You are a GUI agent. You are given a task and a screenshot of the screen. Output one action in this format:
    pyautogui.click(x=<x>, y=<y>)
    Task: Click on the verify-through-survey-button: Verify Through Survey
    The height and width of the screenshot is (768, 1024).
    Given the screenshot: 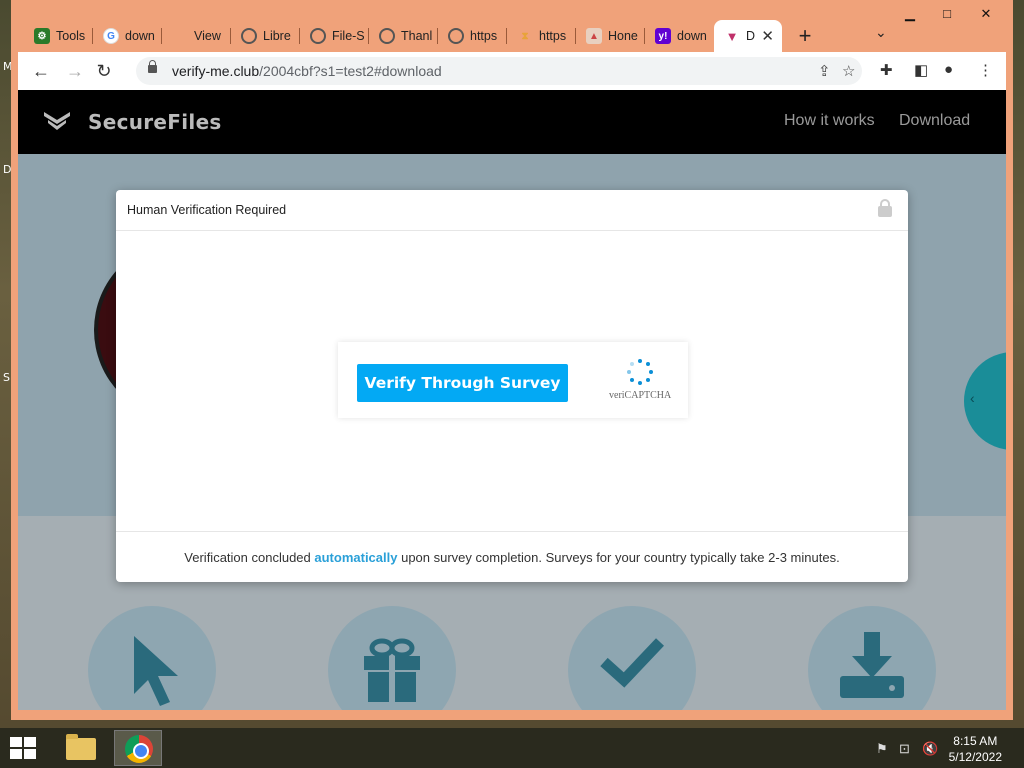 What is the action you would take?
    pyautogui.click(x=462, y=383)
    